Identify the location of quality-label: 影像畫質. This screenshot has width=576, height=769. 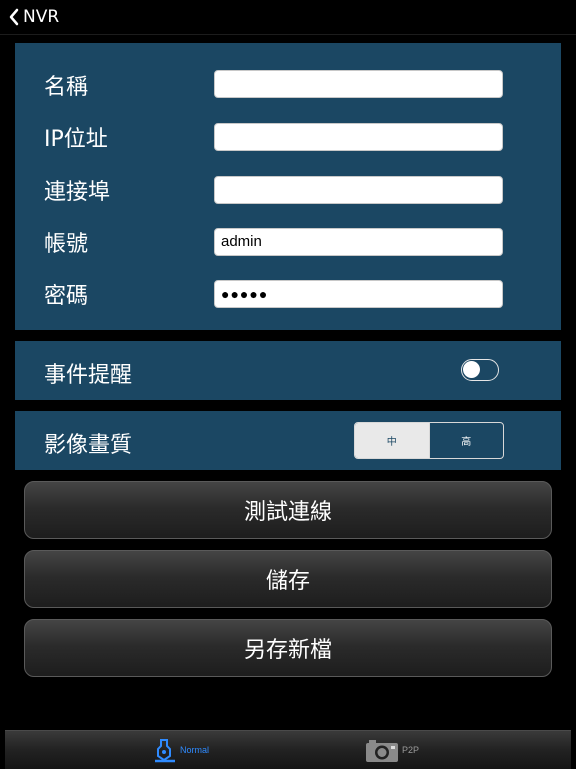
(88, 445).